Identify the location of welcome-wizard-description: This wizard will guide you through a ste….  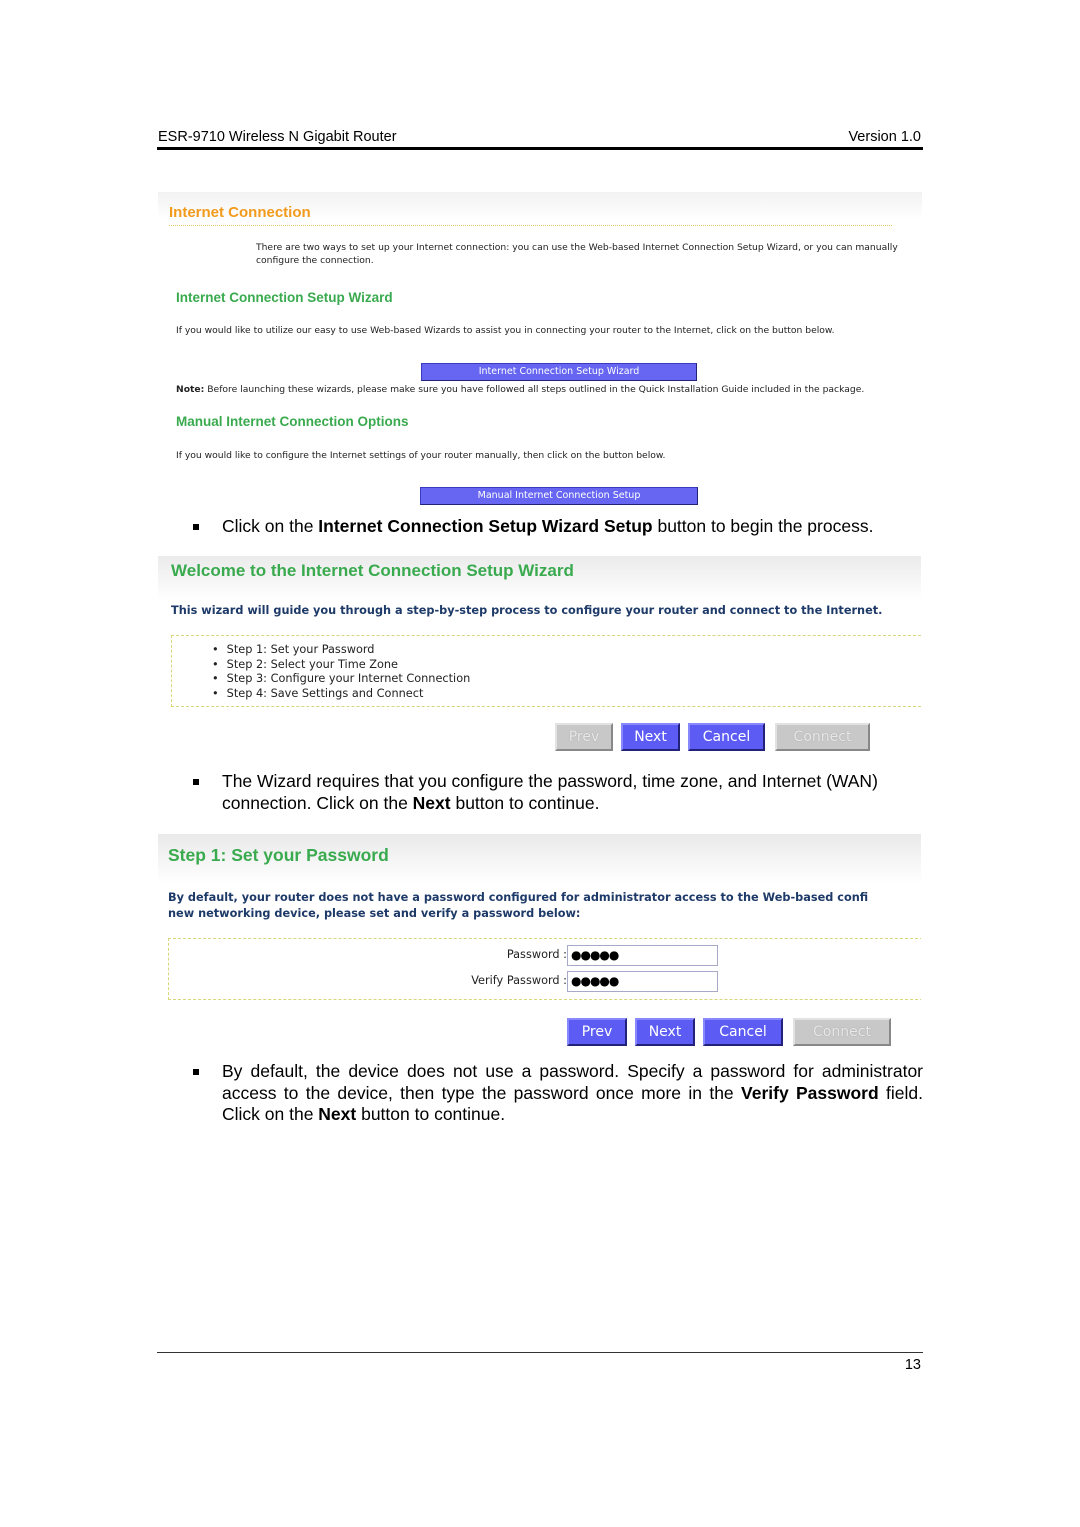
(527, 610).